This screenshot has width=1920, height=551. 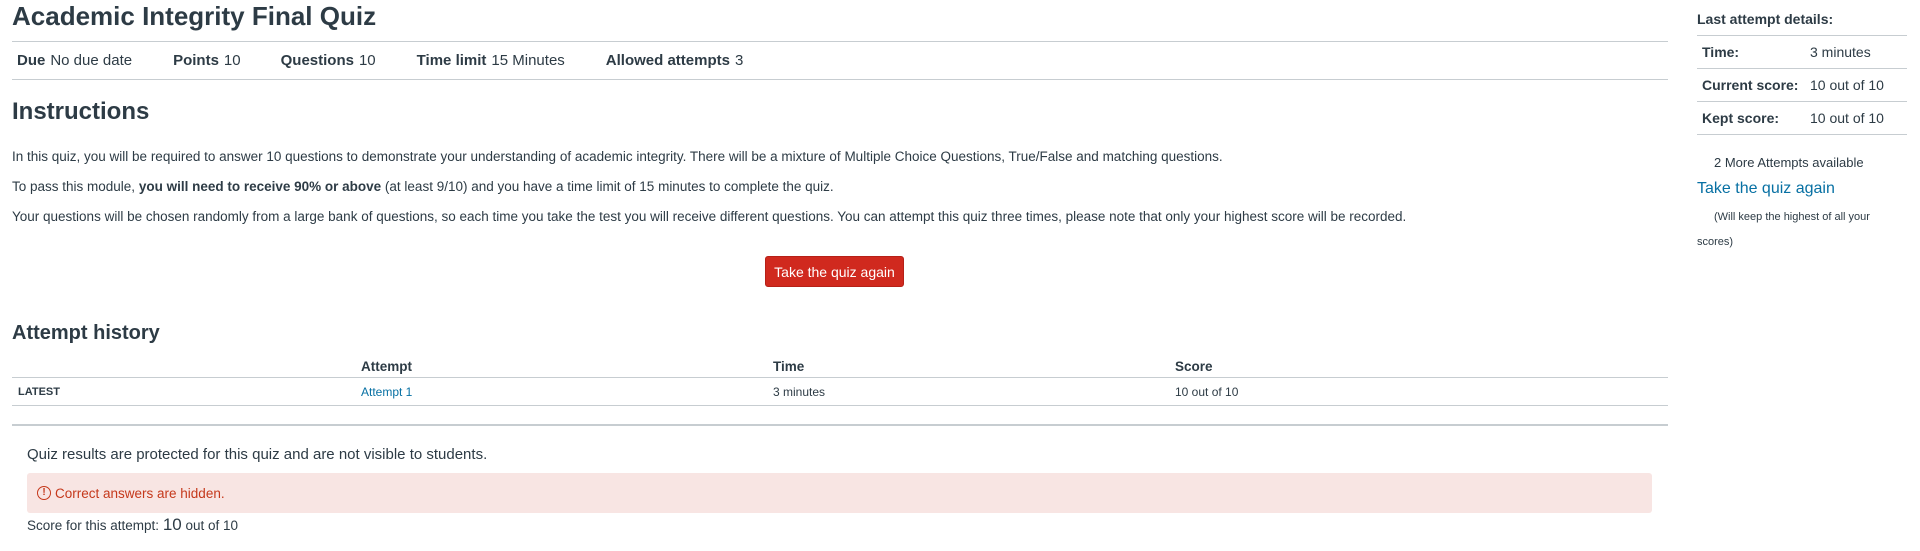 I want to click on table-row: LATEST Attempt 1 3 minutes 10 out of 10, so click(x=840, y=392).